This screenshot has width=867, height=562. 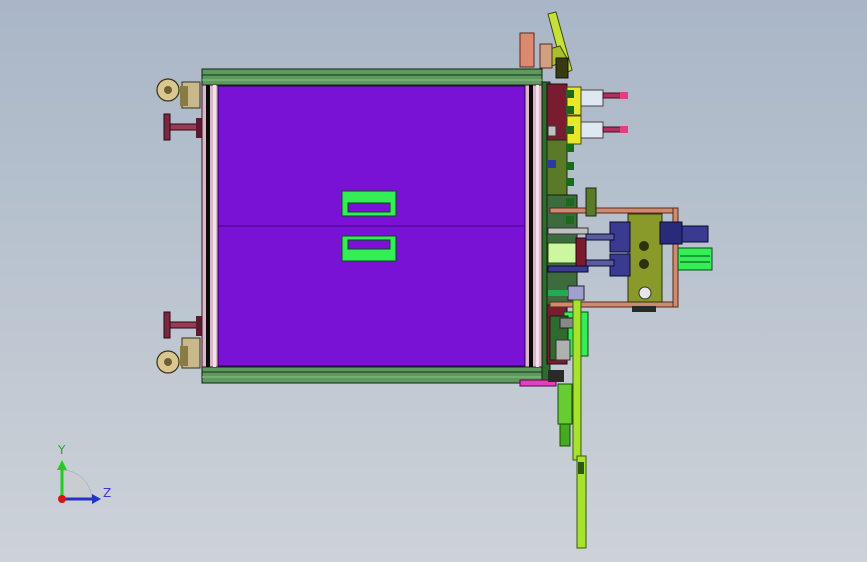 I want to click on sensor-bracket-lower, so click(x=597, y=130).